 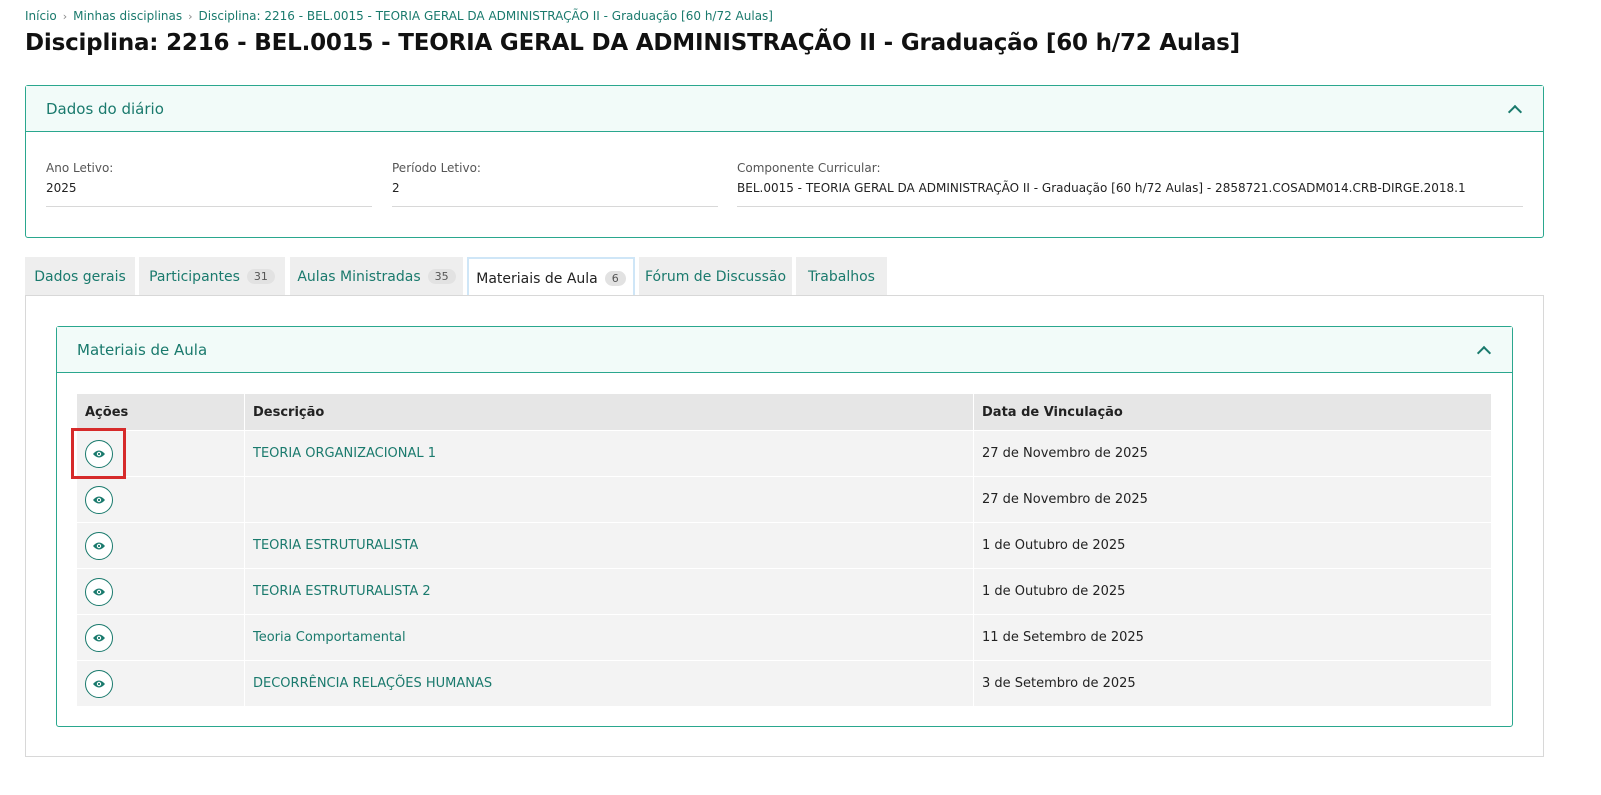 What do you see at coordinates (1232, 412) in the screenshot?
I see `column-header-data: Data de Vinculação` at bounding box center [1232, 412].